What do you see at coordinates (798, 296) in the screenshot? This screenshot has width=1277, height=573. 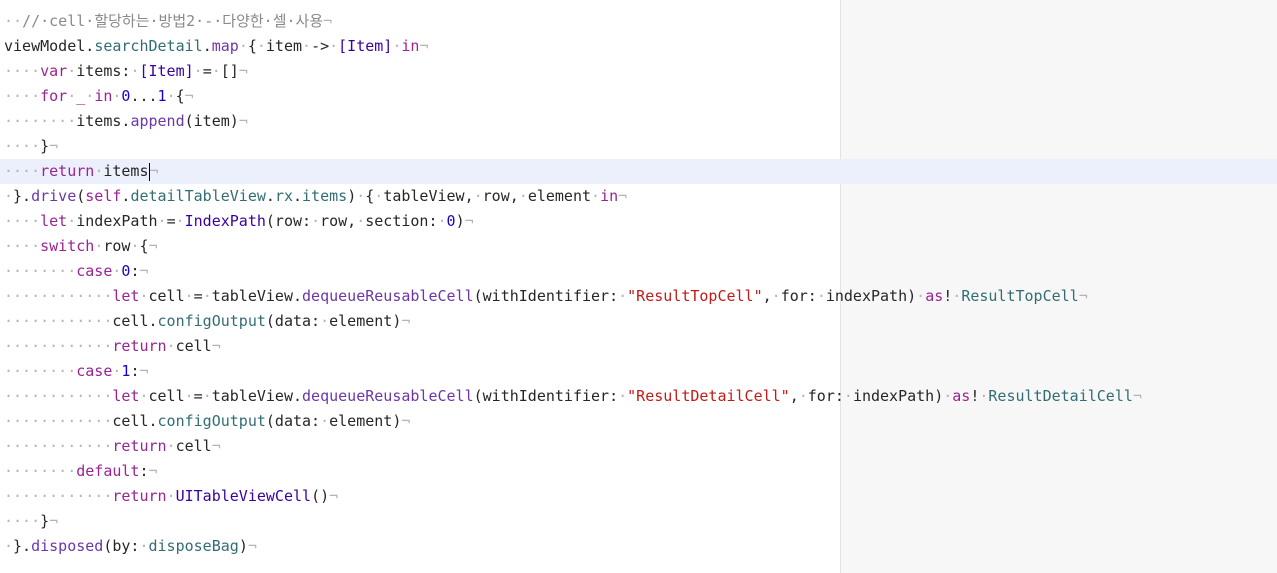 I see `code-token: for:` at bounding box center [798, 296].